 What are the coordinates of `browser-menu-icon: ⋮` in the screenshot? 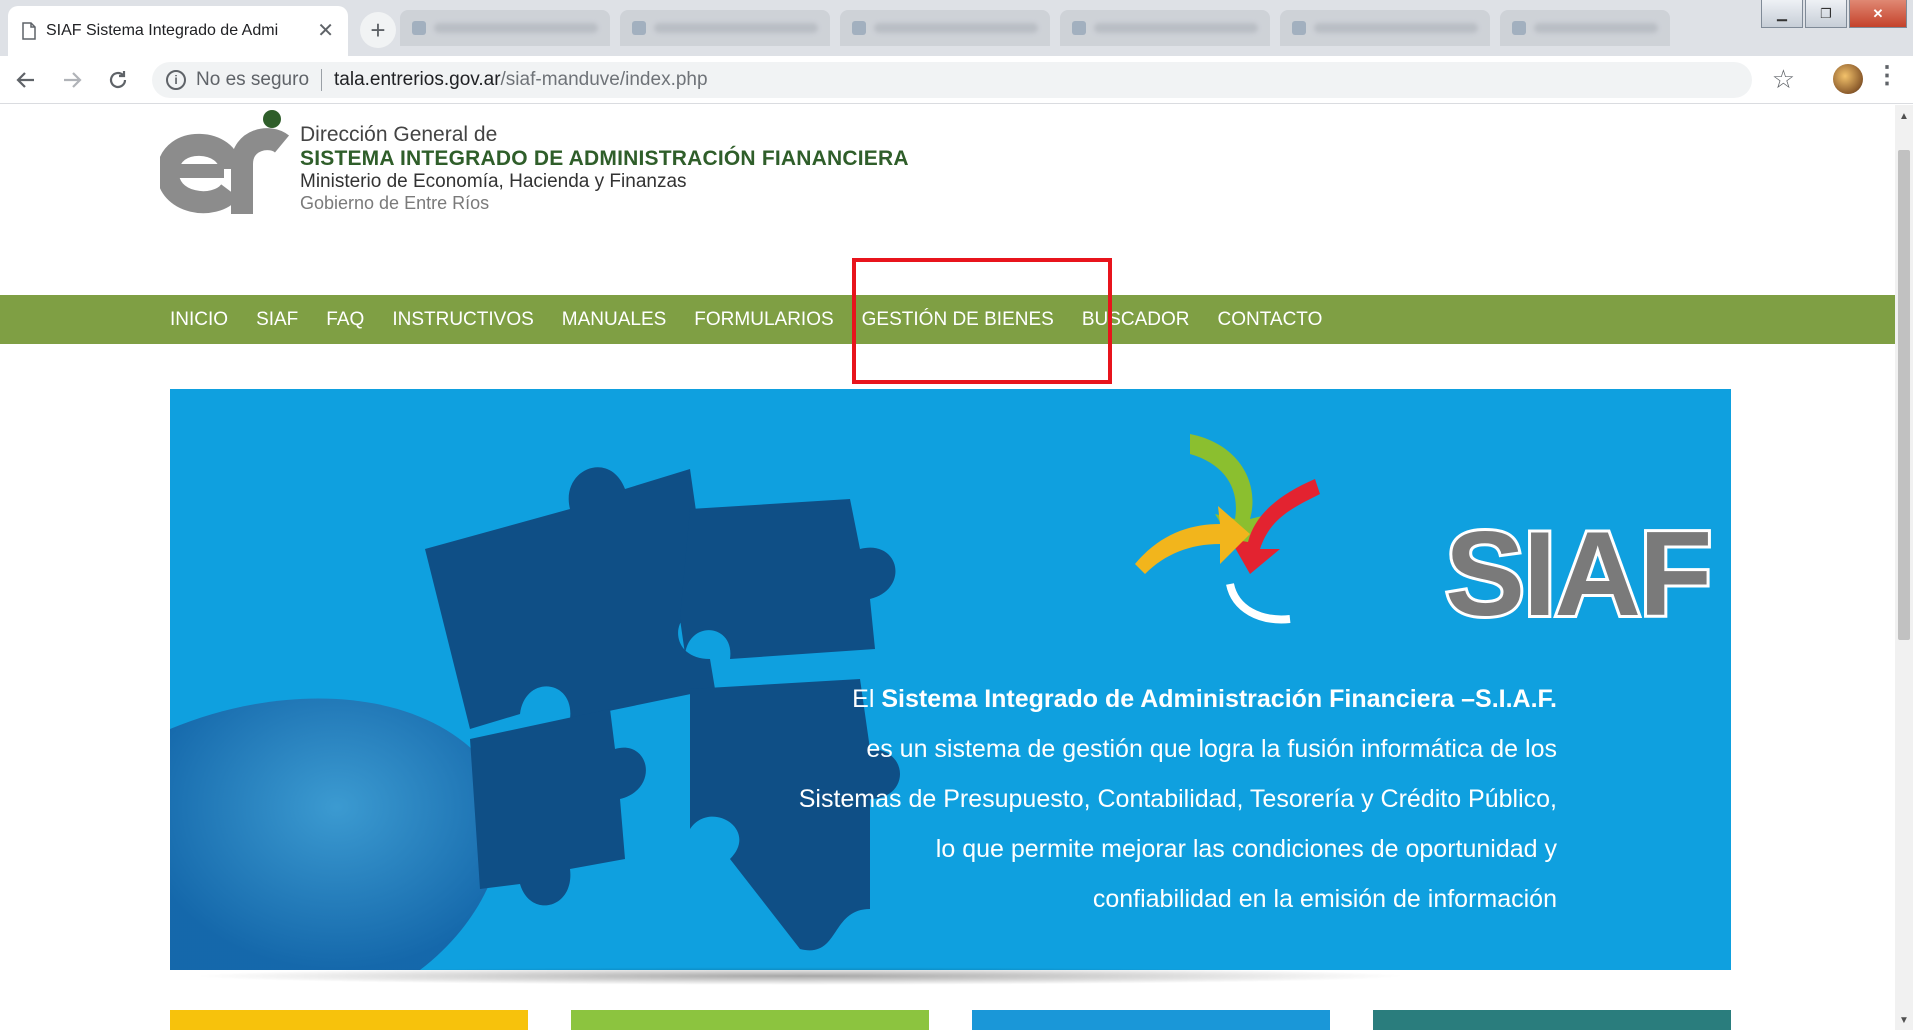 It's located at (1887, 76).